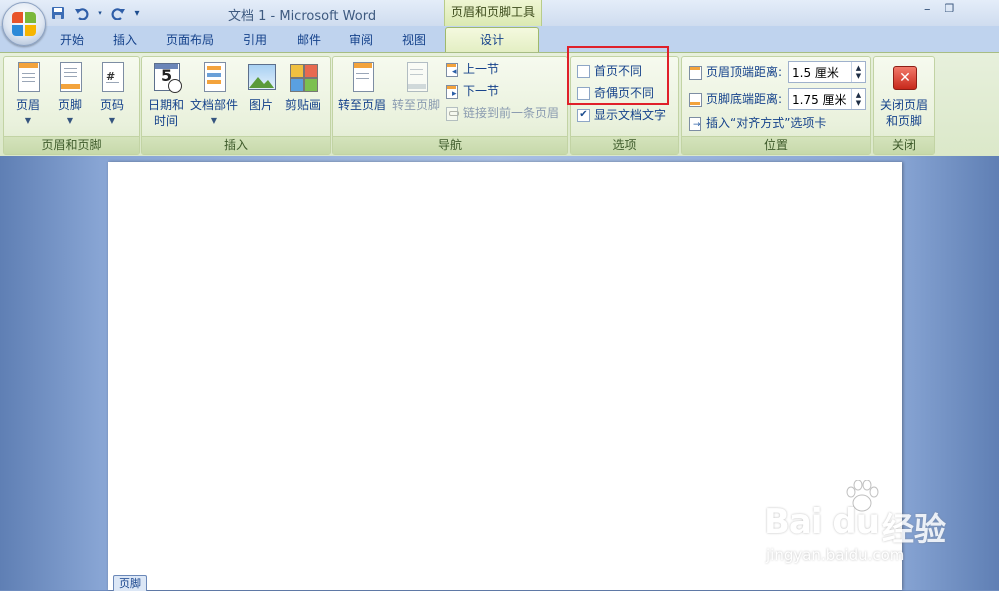  Describe the element at coordinates (695, 99) in the screenshot. I see `footer-position-icon` at that location.